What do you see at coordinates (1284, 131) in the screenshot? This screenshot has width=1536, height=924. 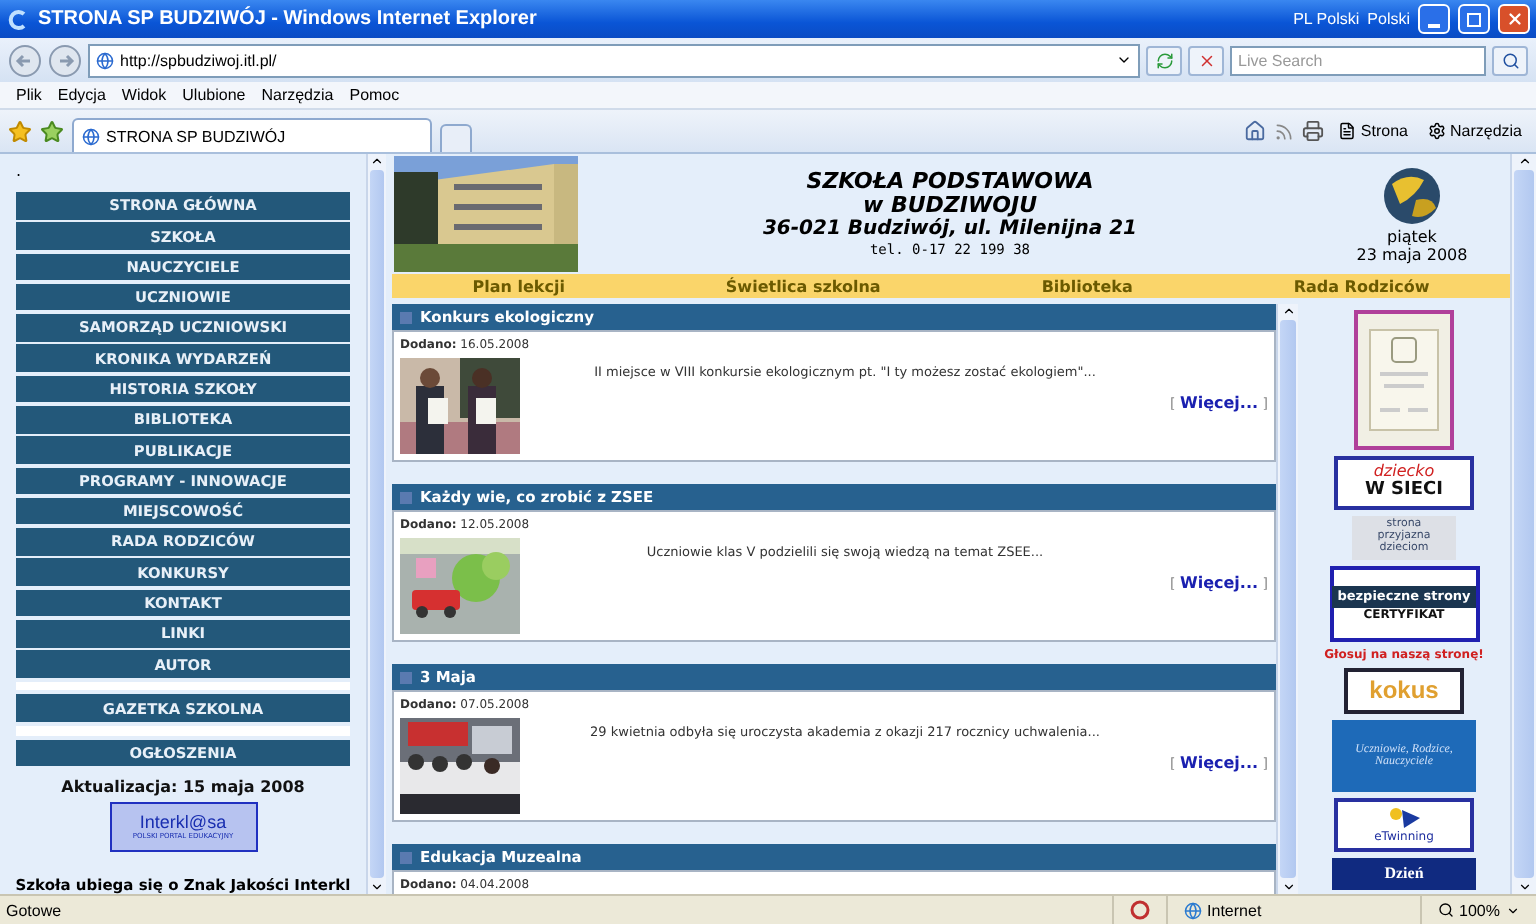 I see `feed-icon` at bounding box center [1284, 131].